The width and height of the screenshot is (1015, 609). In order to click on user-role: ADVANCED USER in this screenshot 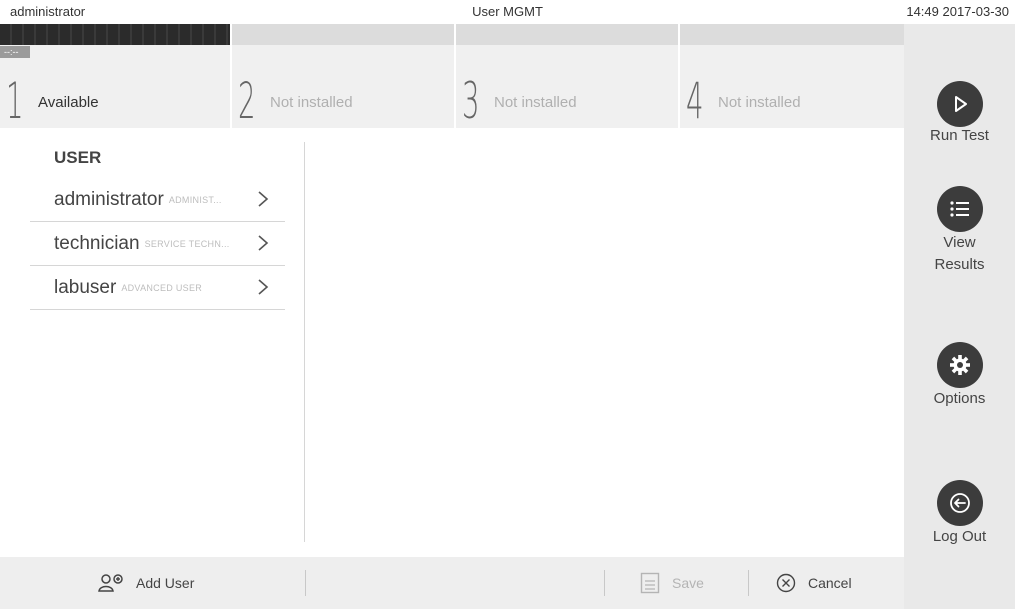, I will do `click(162, 287)`.